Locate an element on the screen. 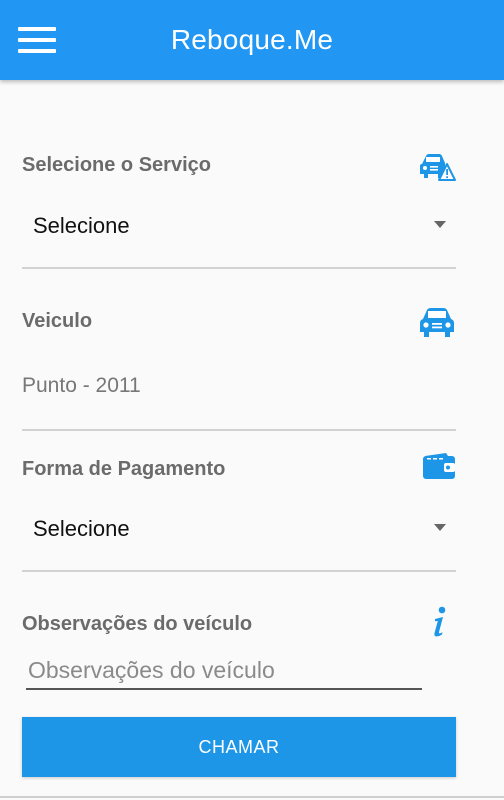  car-warning-icon is located at coordinates (438, 167).